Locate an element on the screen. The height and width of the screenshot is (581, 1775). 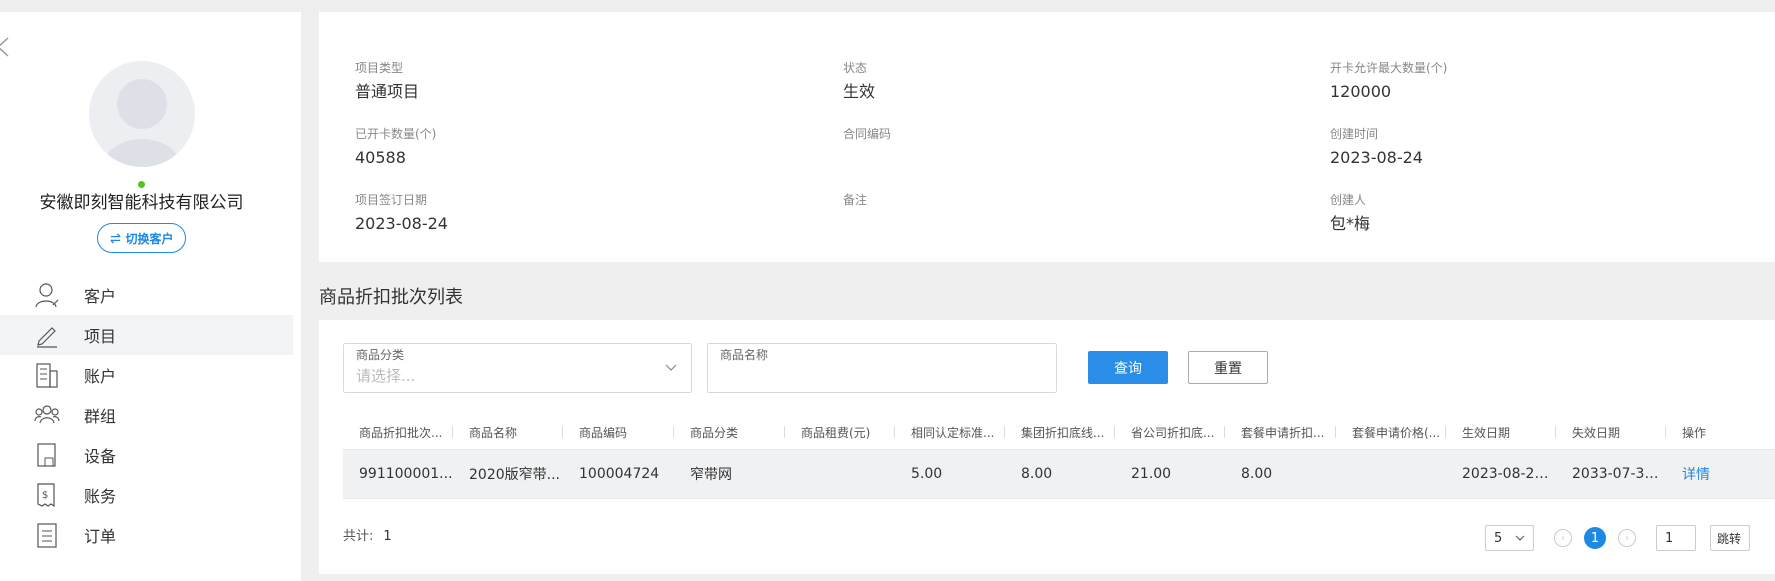
field-label: 开卡允许最大数量(个) is located at coordinates (1389, 68).